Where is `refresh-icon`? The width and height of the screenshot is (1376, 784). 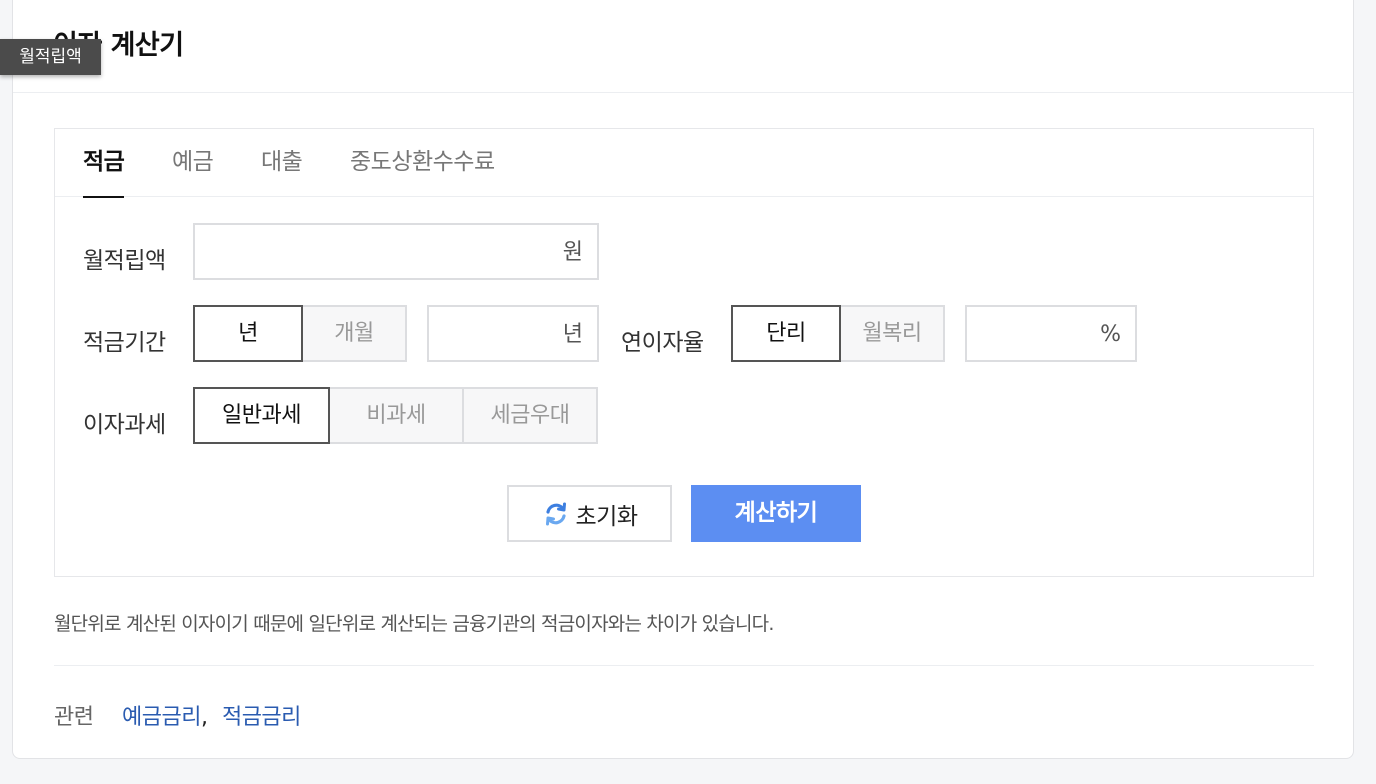 refresh-icon is located at coordinates (556, 514).